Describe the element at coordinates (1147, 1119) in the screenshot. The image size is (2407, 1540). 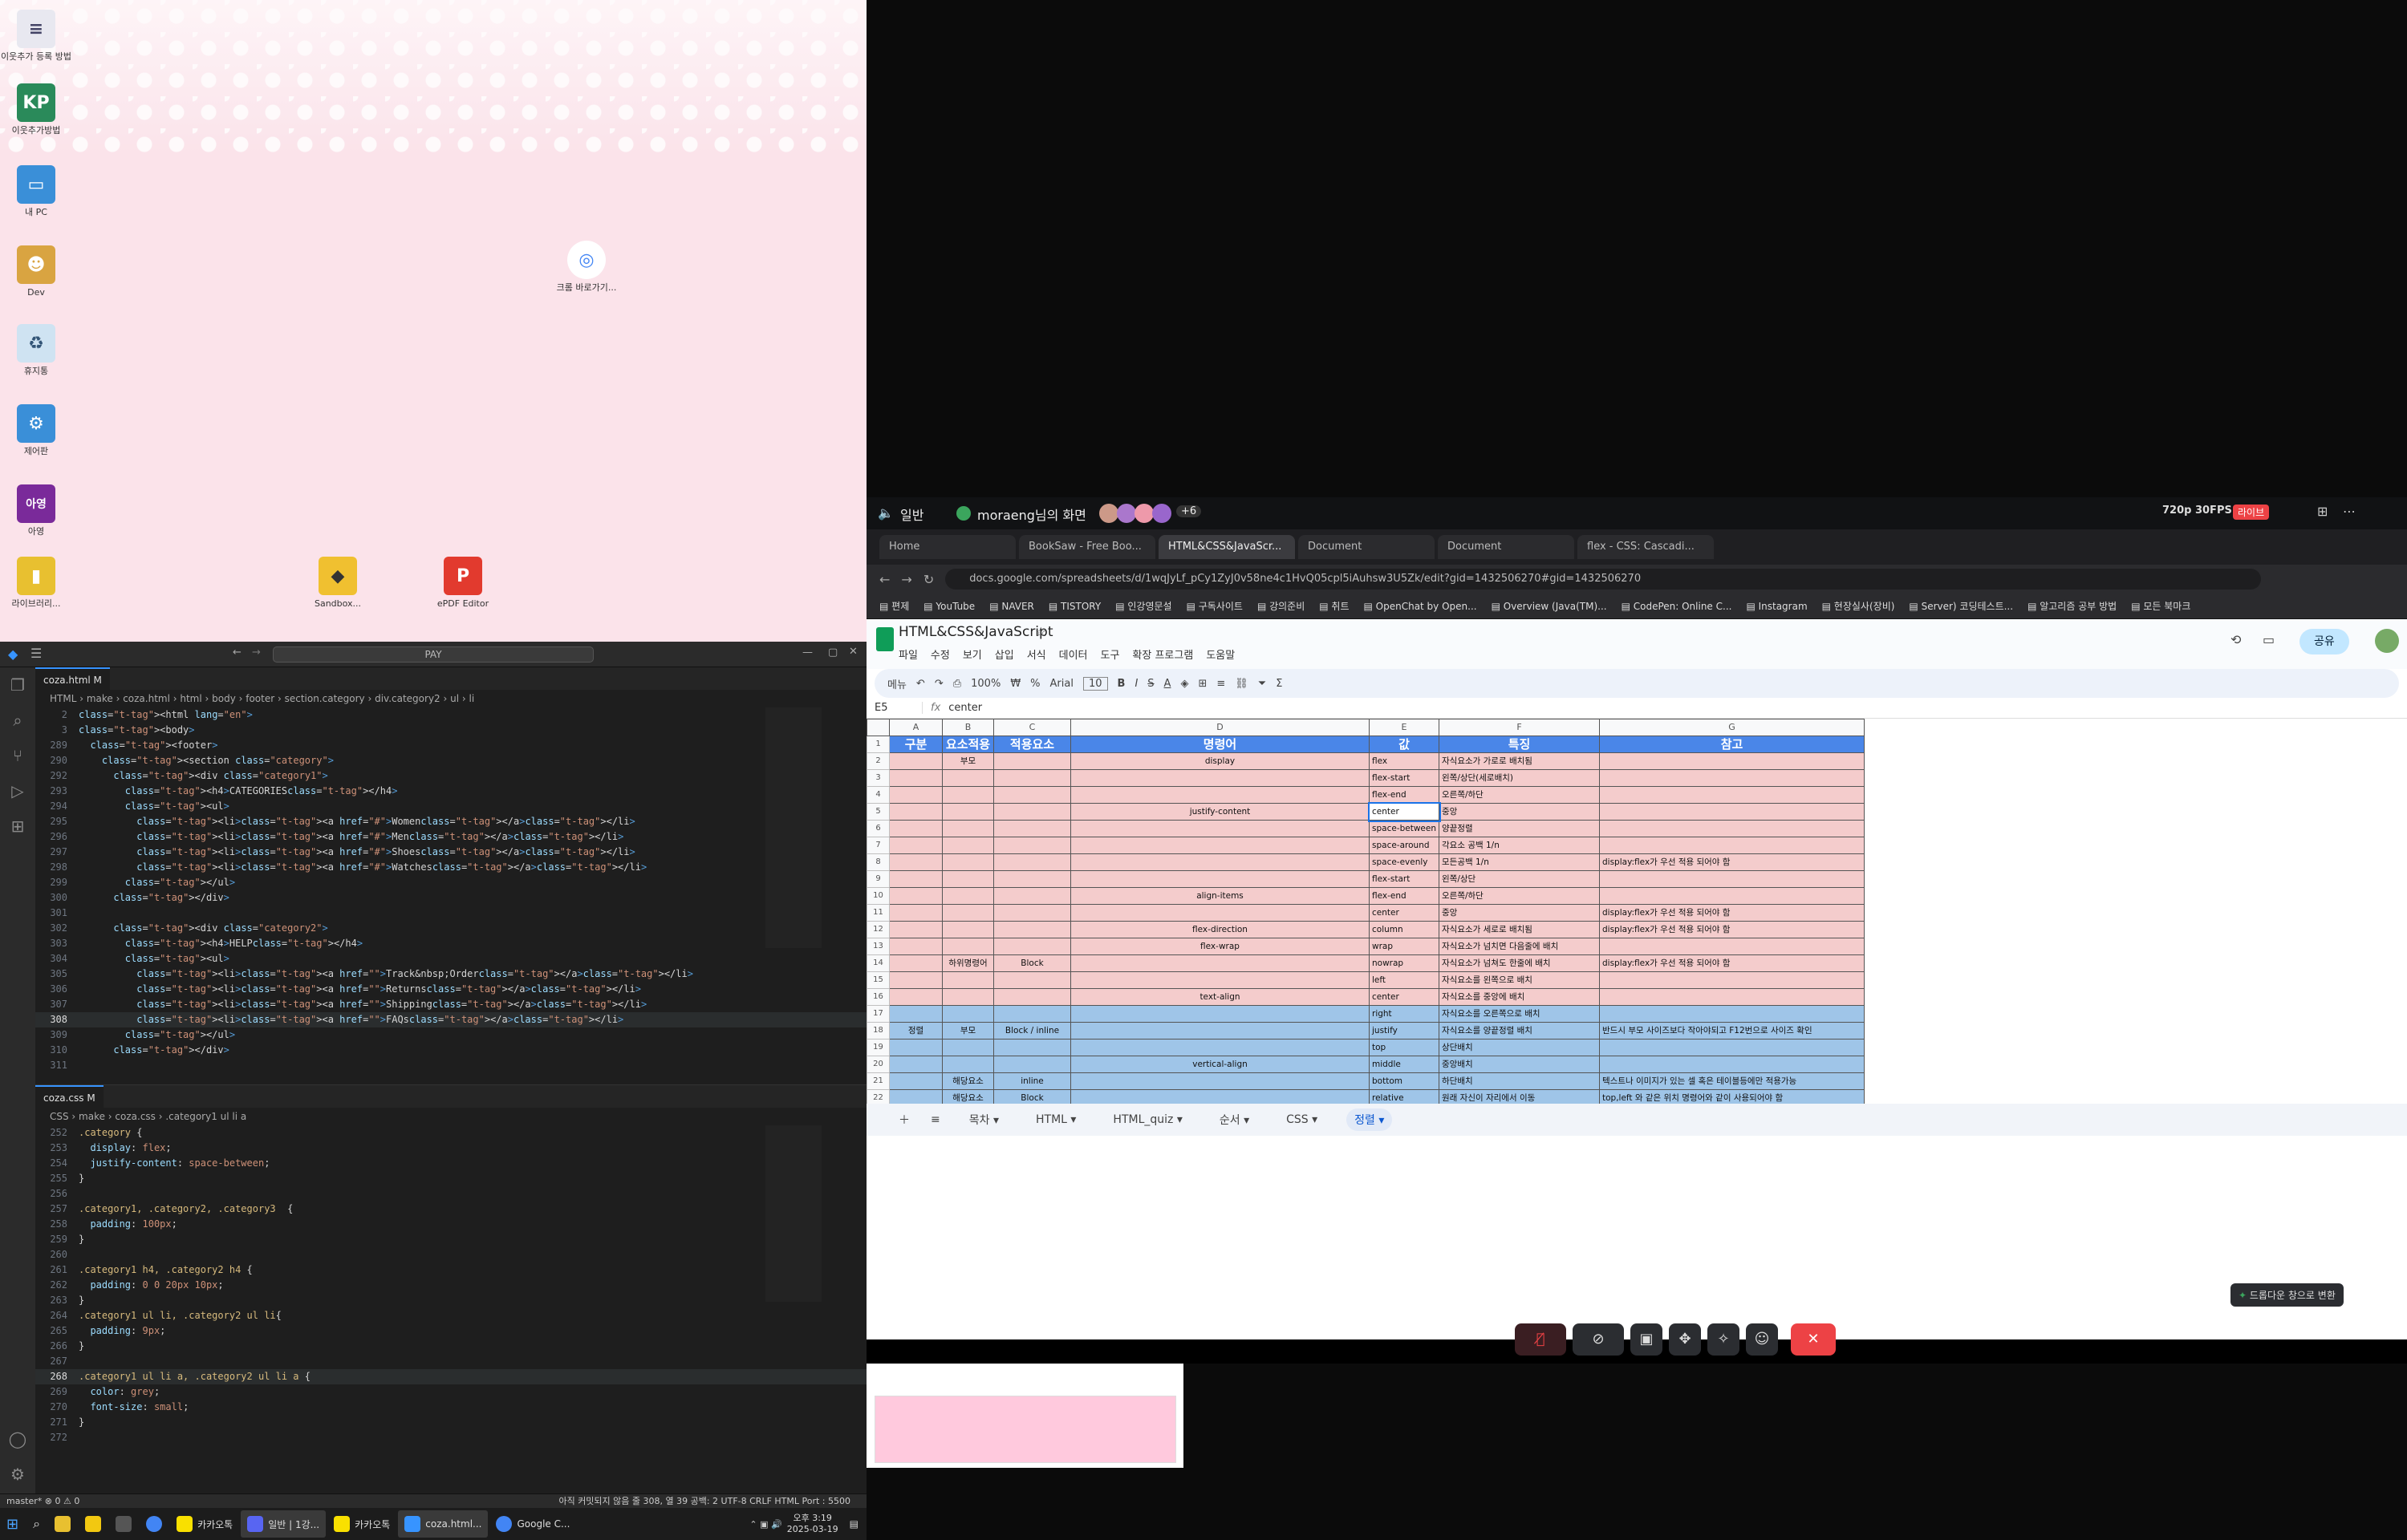
I see `sheet-tab: HTML_quiz ▾` at that location.